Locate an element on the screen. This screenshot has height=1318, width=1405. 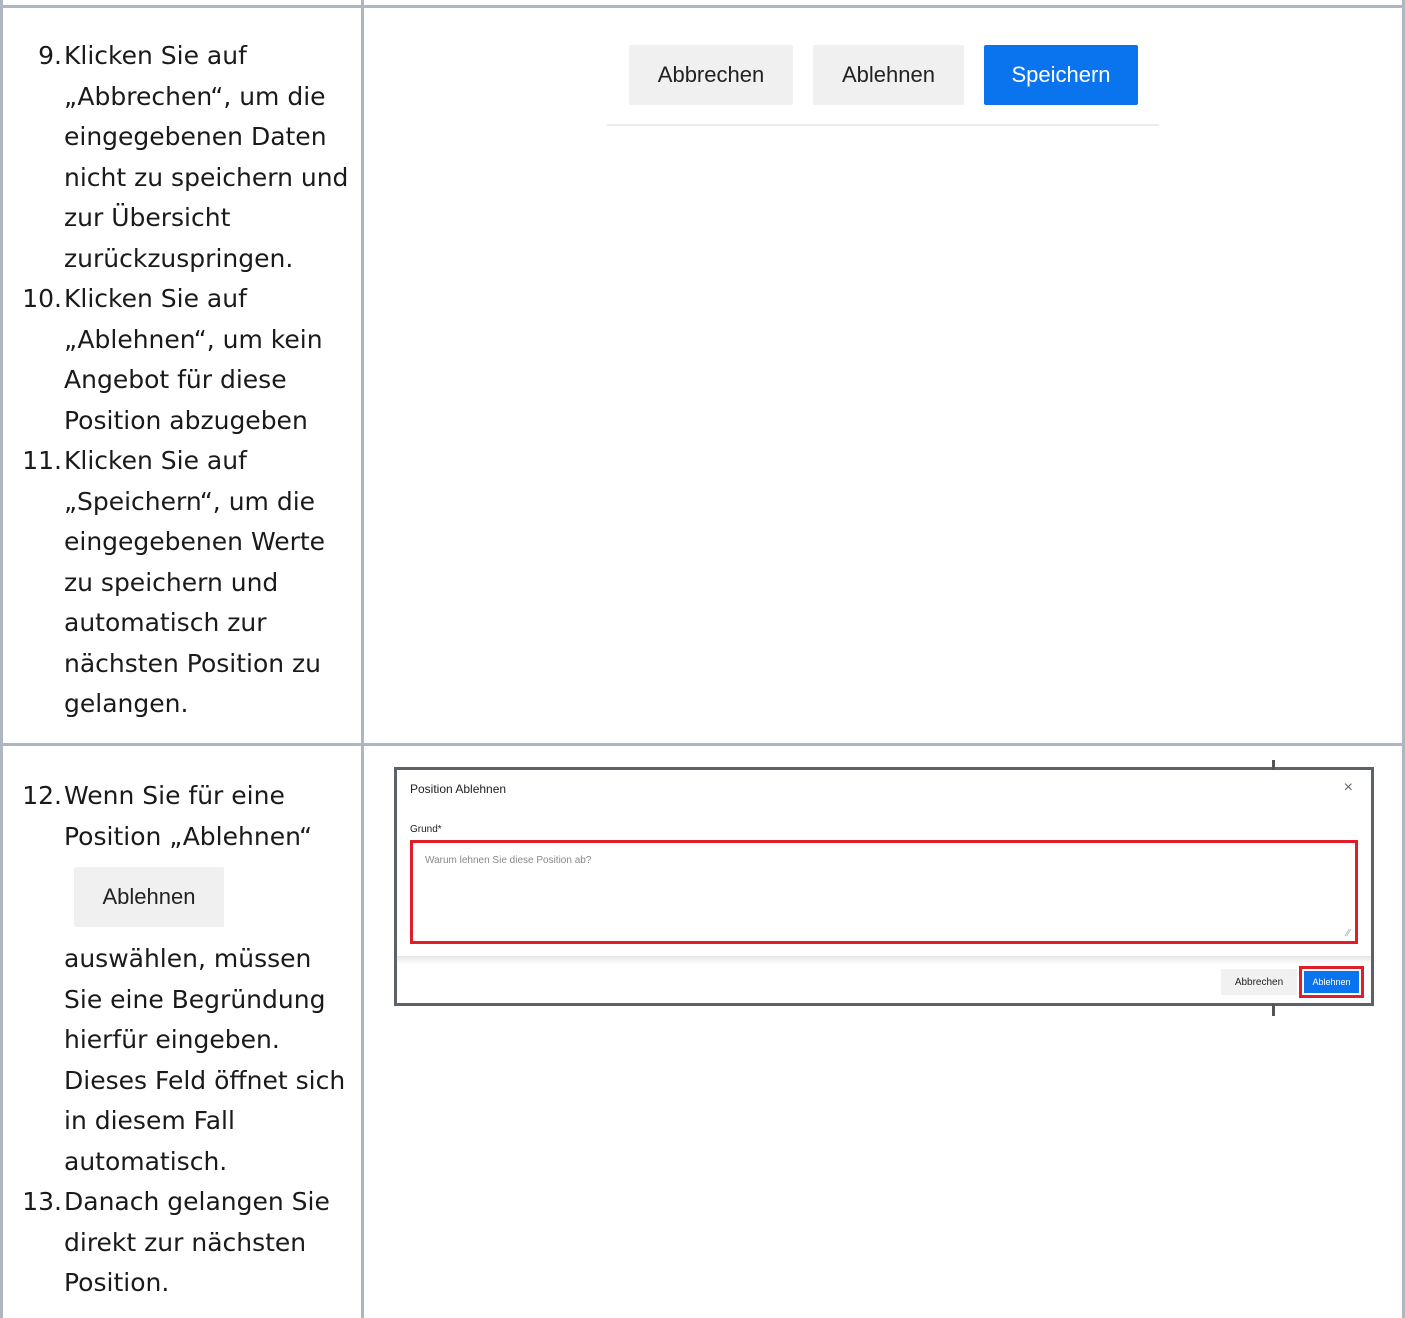
reason-placeholder: Warum lehnen Sie diese Position ab? is located at coordinates (508, 860).